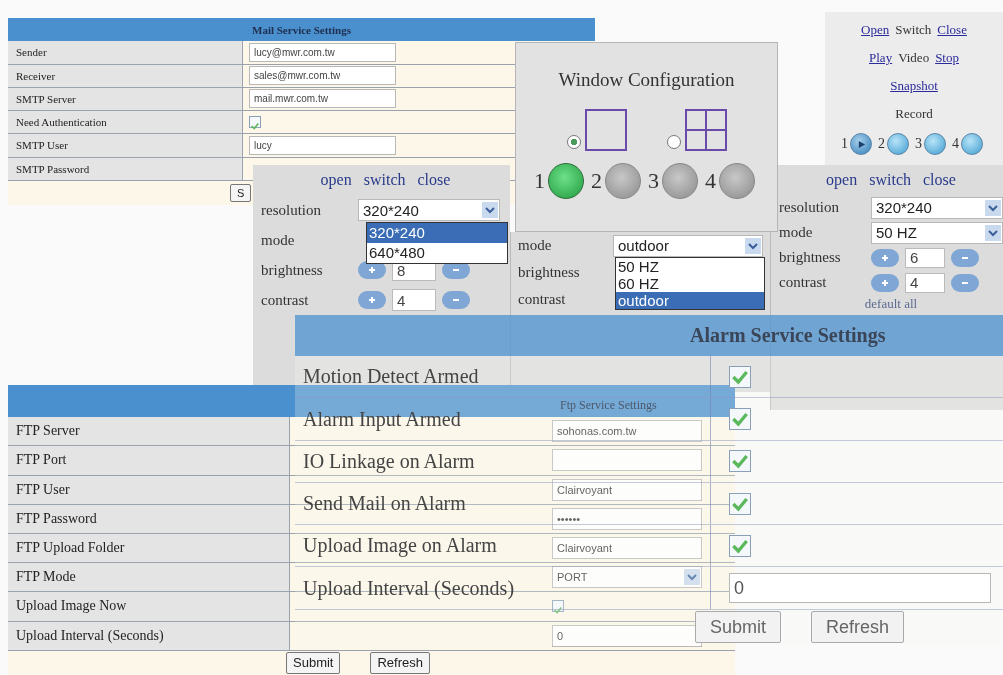 This screenshot has height=675, width=1003. I want to click on channel-number: 4, so click(710, 181).